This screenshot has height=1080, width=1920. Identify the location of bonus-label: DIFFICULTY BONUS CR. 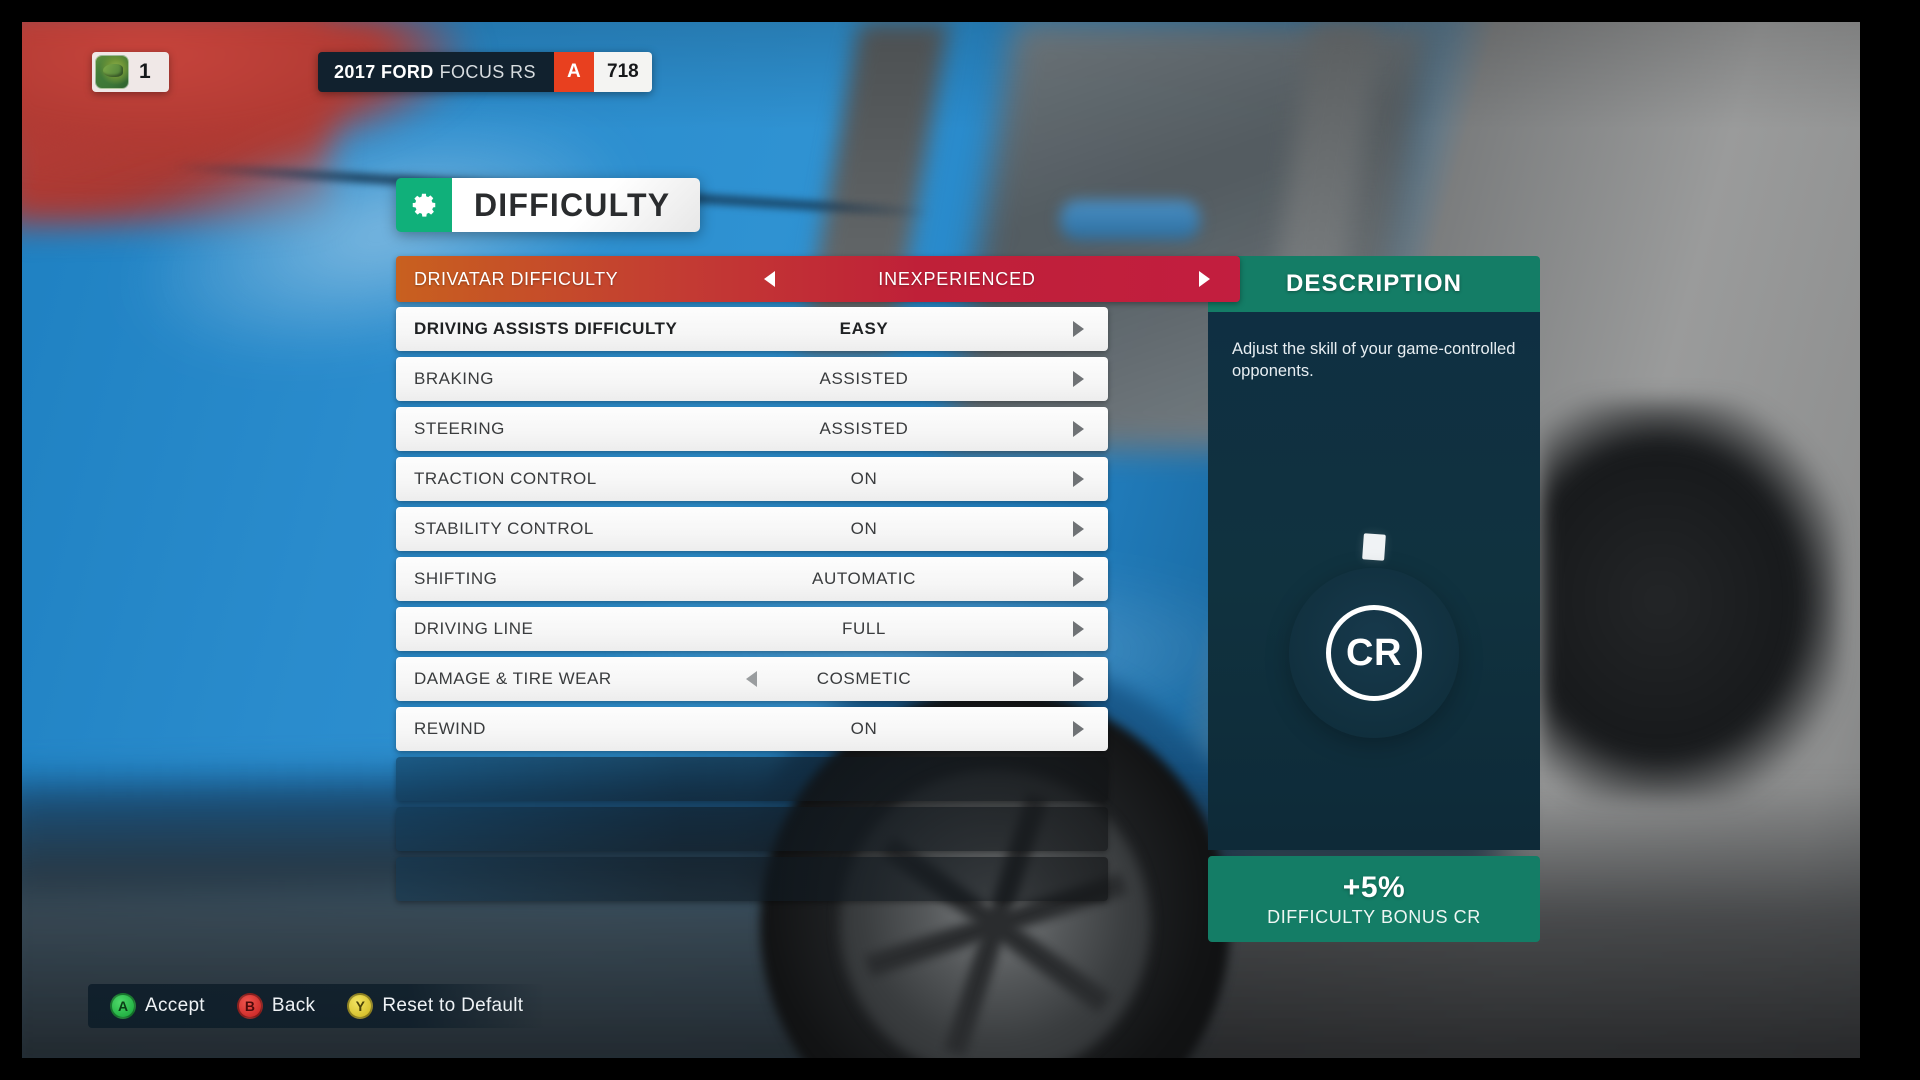
(1374, 916).